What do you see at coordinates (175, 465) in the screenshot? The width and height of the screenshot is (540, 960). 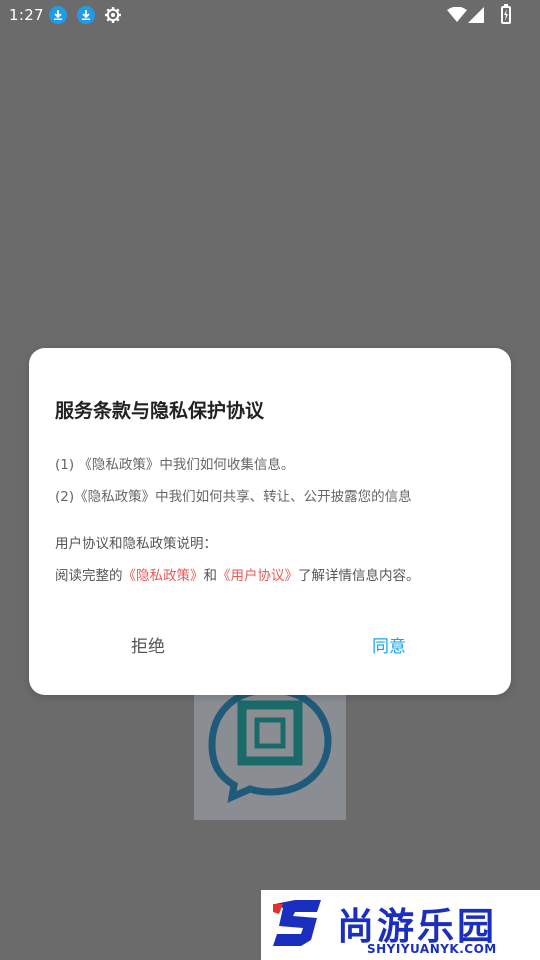 I see `term-item-collect: (1) 《隐私政策》中我们如何收集信息。` at bounding box center [175, 465].